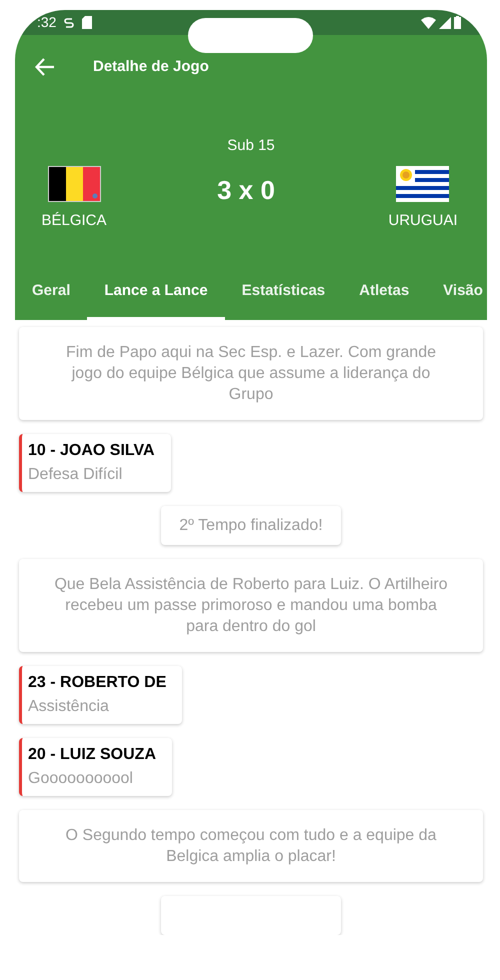 The image size is (500, 980). What do you see at coordinates (74, 220) in the screenshot?
I see `team-name: BÉLGICA` at bounding box center [74, 220].